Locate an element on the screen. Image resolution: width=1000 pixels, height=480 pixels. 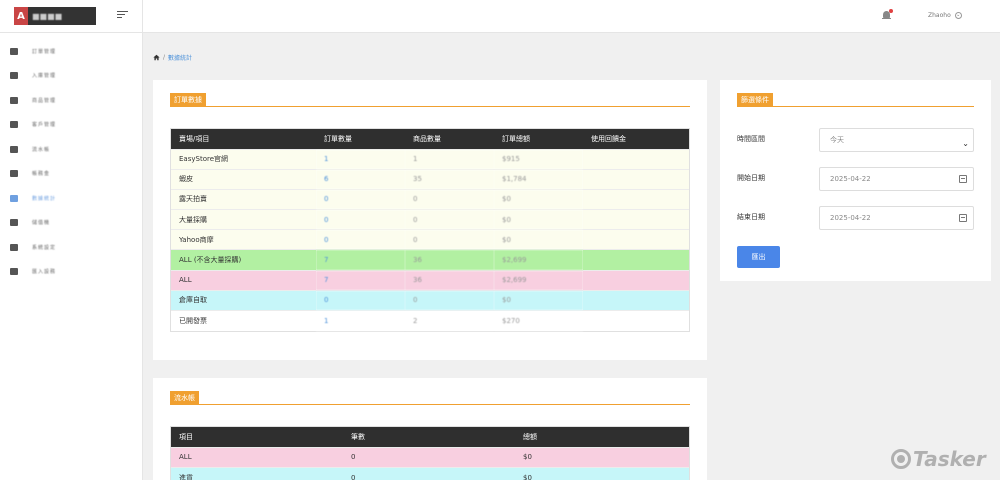
start-date-label: 開始日期 is located at coordinates (751, 178).